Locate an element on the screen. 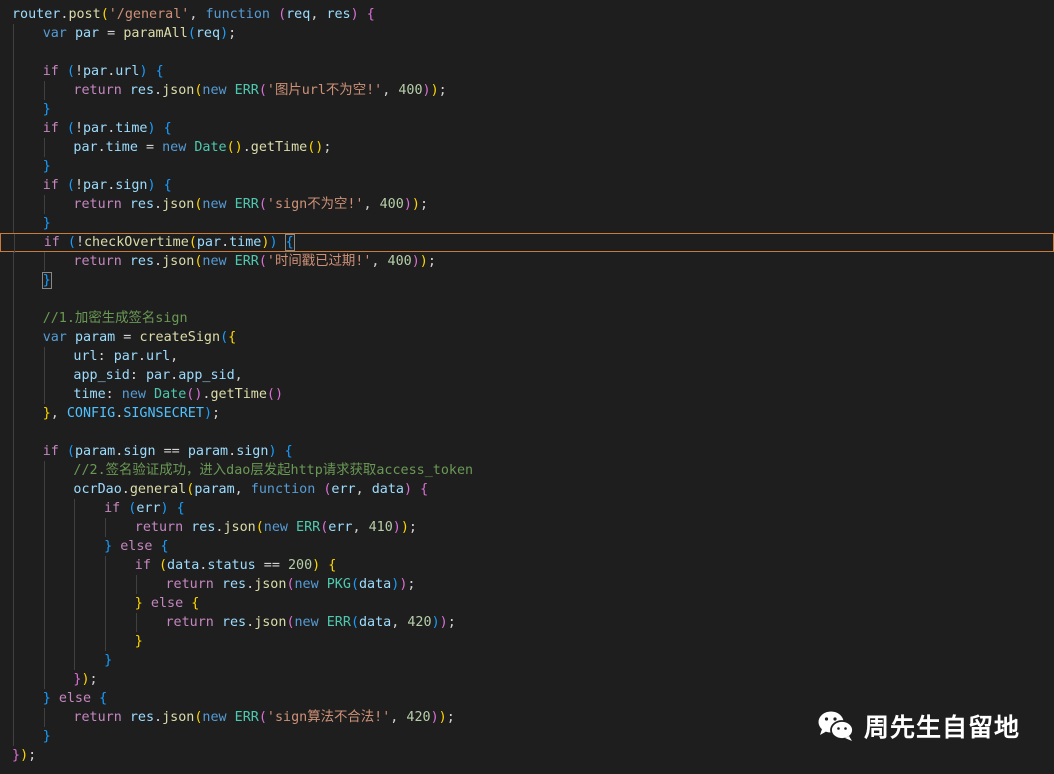  code-line: if (param.sign == param.sign) { is located at coordinates (527, 451).